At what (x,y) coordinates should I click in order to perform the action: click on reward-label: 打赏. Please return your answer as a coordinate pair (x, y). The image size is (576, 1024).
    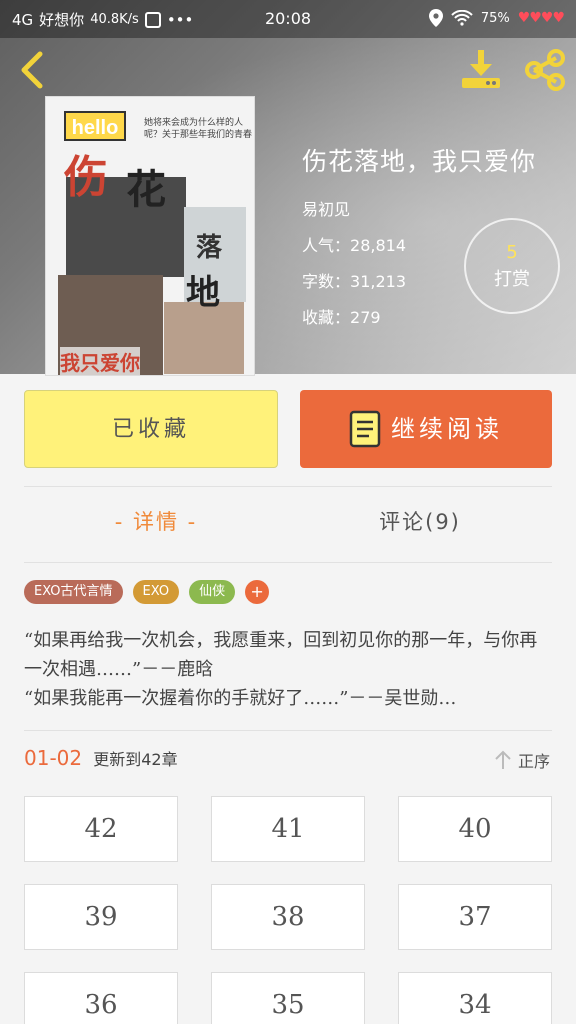
    Looking at the image, I should click on (512, 279).